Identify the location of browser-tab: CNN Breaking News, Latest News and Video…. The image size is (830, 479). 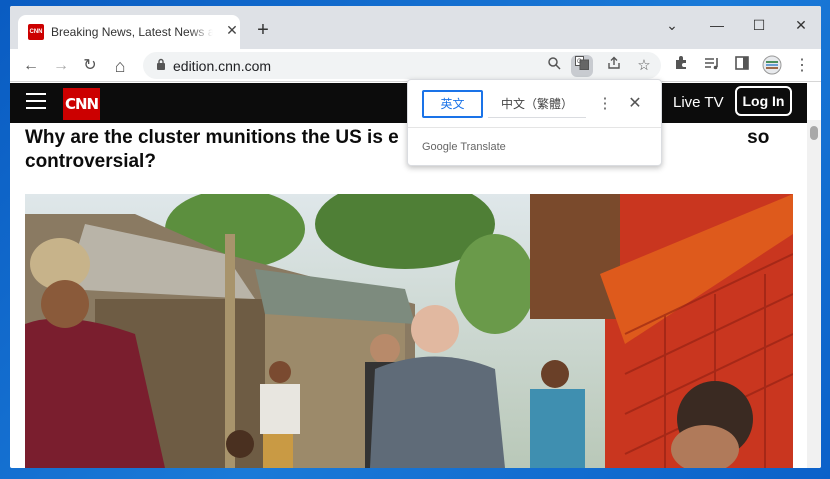
(129, 32).